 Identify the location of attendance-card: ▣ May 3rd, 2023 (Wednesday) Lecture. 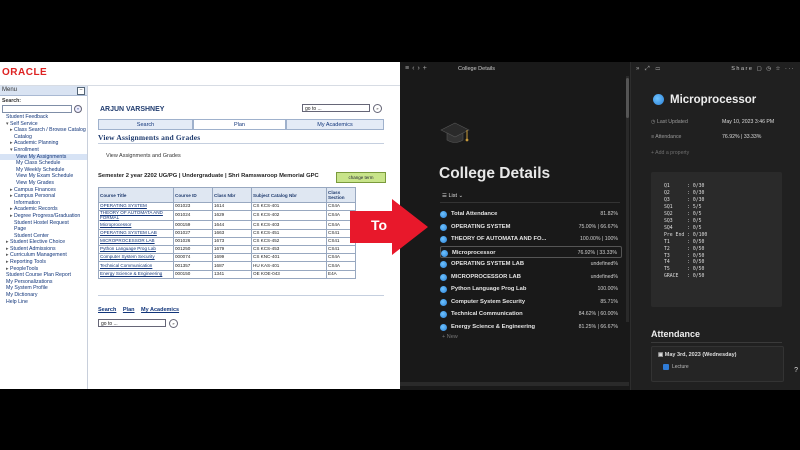
(717, 364).